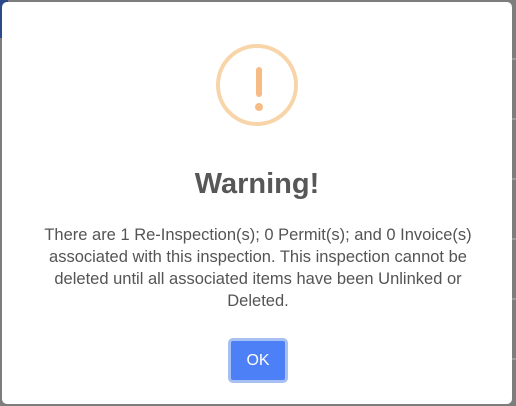  Describe the element at coordinates (258, 360) in the screenshot. I see `ok-button: OK` at that location.